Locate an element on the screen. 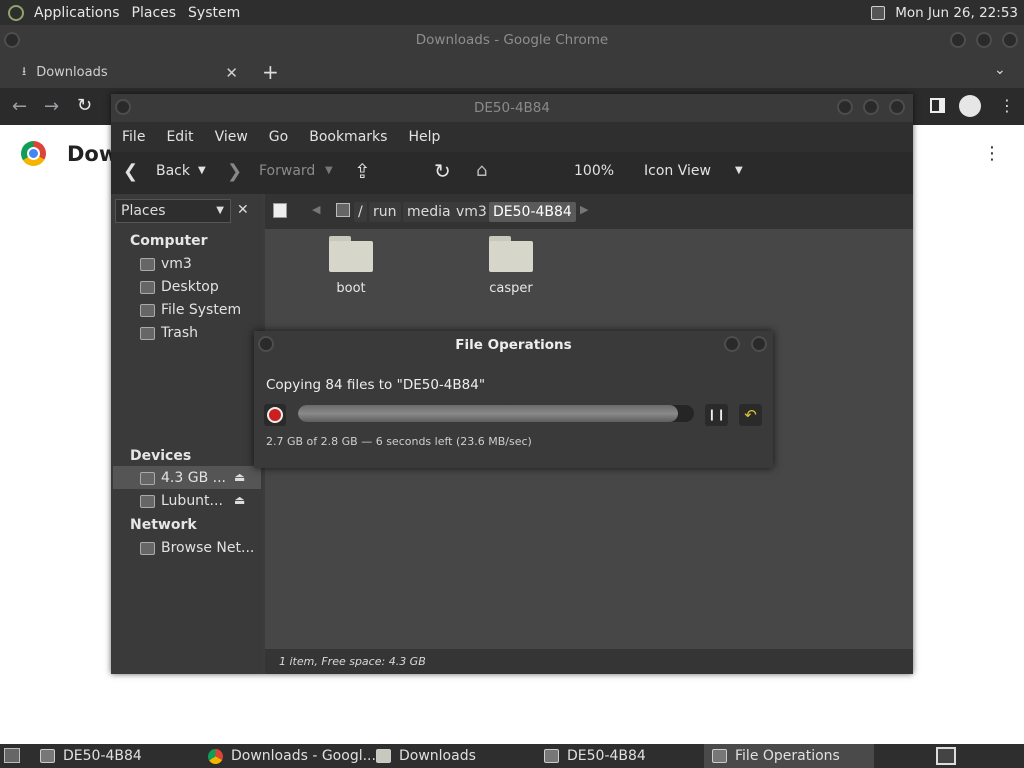  forward-arrow-icon: → is located at coordinates (51, 106).